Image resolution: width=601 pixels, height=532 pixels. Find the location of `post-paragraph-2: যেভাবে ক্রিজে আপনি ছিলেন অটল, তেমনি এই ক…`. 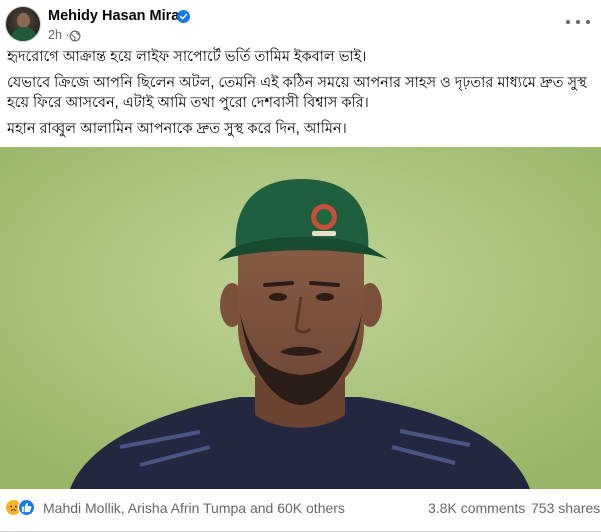

post-paragraph-2: যেভাবে ক্রিজে আপনি ছিলেন অটল, তেমনি এই ক… is located at coordinates (297, 93).